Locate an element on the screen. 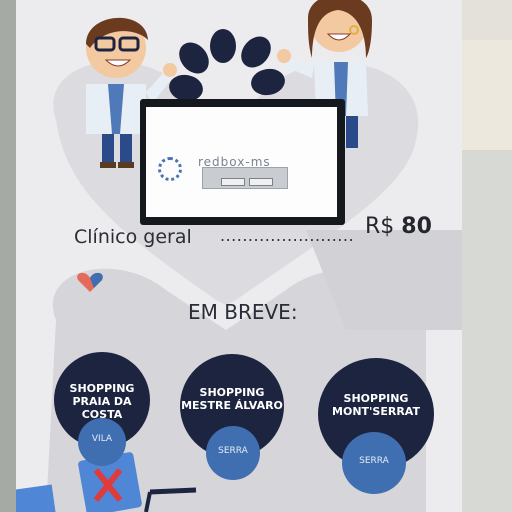 The image size is (512, 512). loading-dialog is located at coordinates (245, 178).